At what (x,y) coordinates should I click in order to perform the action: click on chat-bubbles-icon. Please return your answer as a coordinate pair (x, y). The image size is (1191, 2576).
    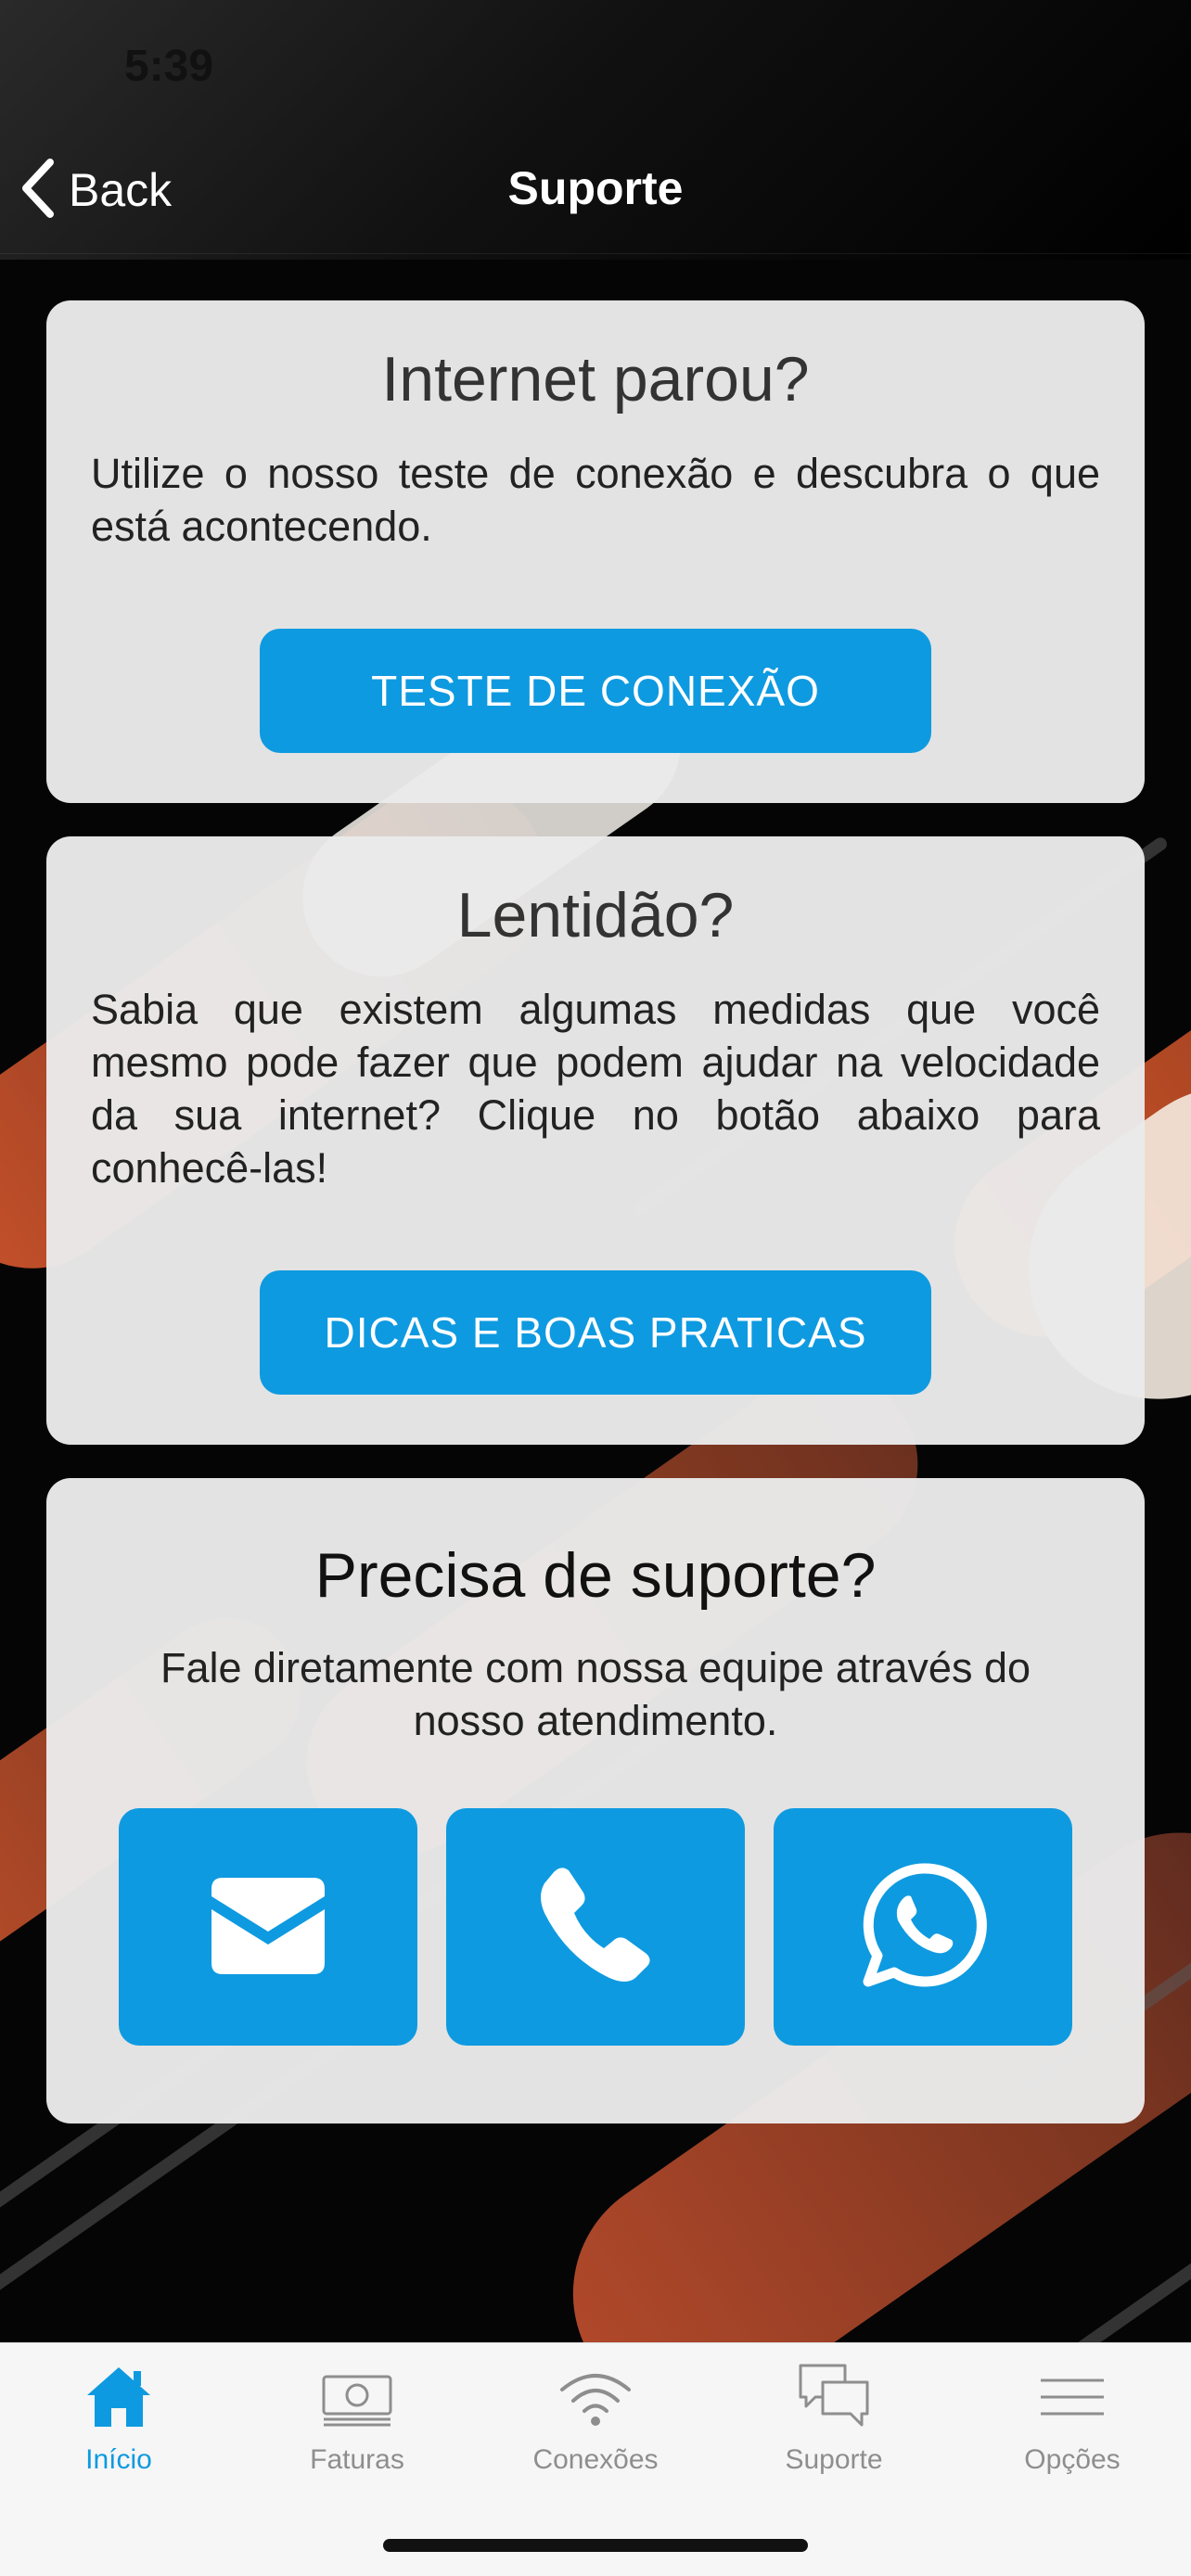
    Looking at the image, I should click on (834, 2399).